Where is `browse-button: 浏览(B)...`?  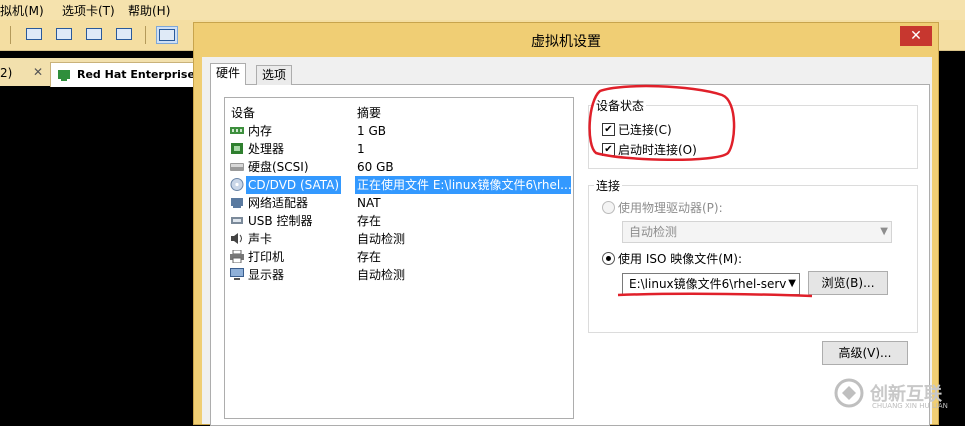
browse-button: 浏览(B)... is located at coordinates (848, 283).